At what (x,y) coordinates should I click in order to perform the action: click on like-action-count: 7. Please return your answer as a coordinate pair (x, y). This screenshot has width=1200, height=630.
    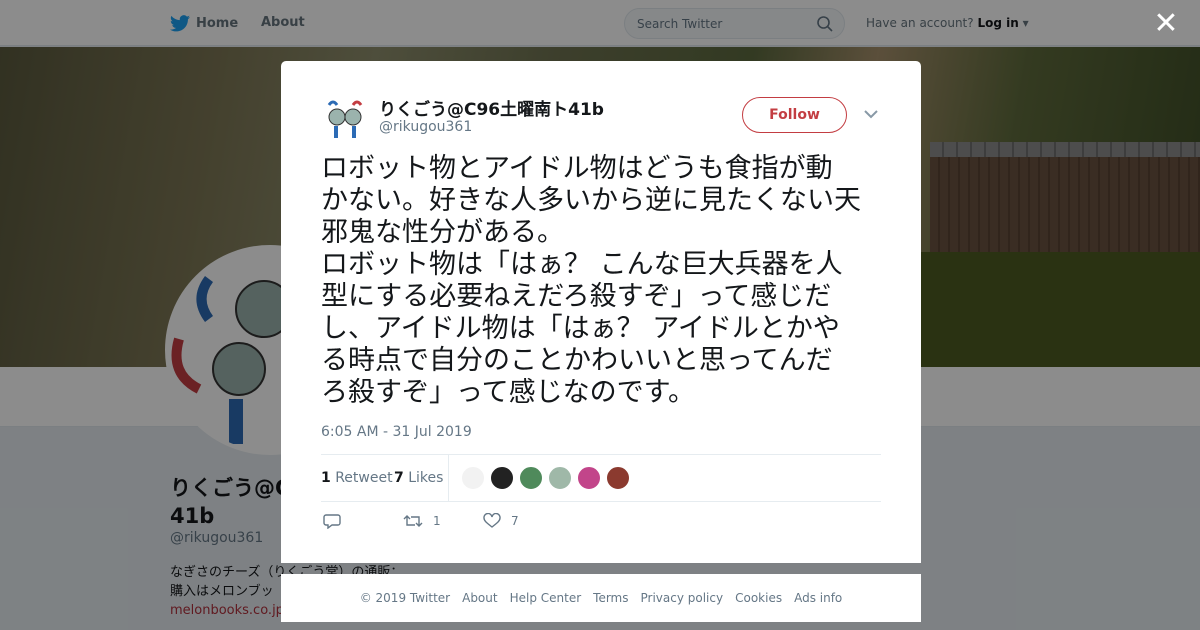
    Looking at the image, I should click on (515, 521).